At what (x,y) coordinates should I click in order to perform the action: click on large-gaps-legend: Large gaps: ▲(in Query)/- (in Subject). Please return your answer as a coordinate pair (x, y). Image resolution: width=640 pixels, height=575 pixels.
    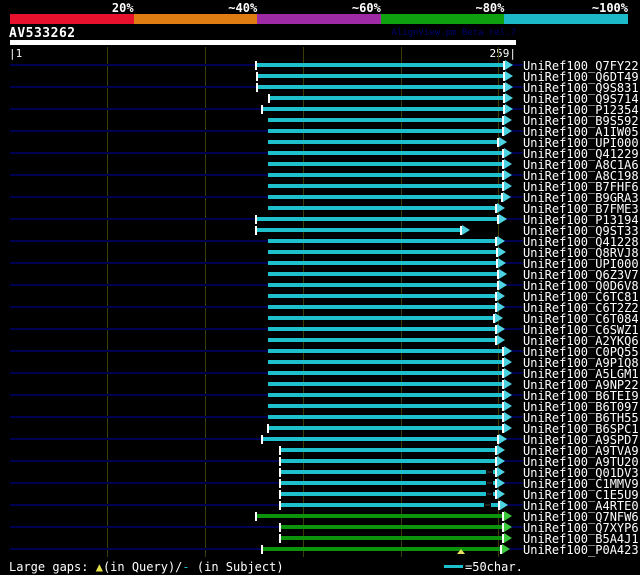
    Looking at the image, I should click on (146, 567).